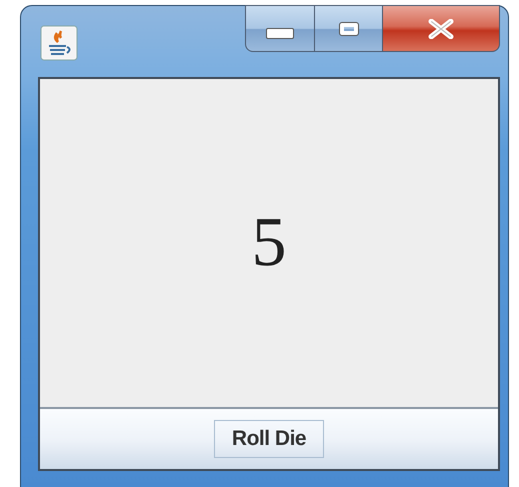 This screenshot has width=519, height=487. I want to click on minimize-icon, so click(280, 33).